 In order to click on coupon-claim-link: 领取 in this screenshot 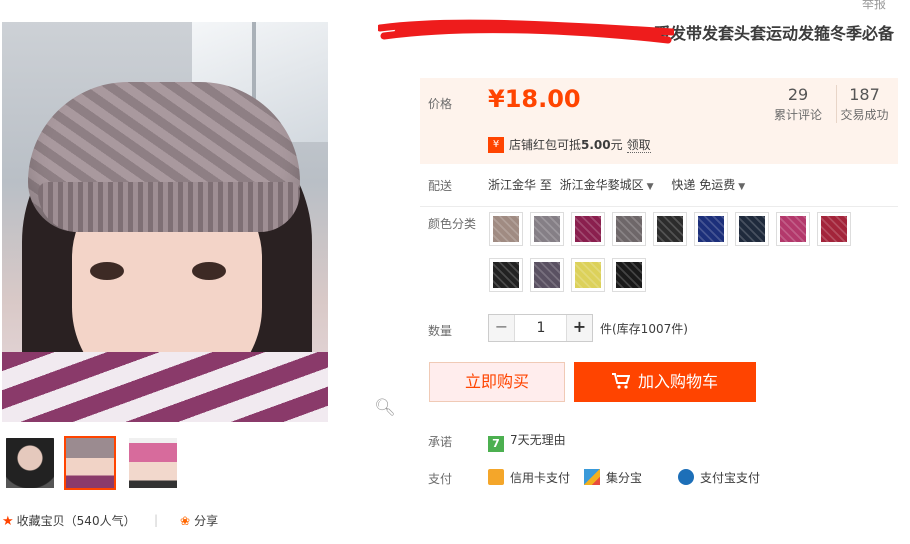, I will do `click(638, 145)`.